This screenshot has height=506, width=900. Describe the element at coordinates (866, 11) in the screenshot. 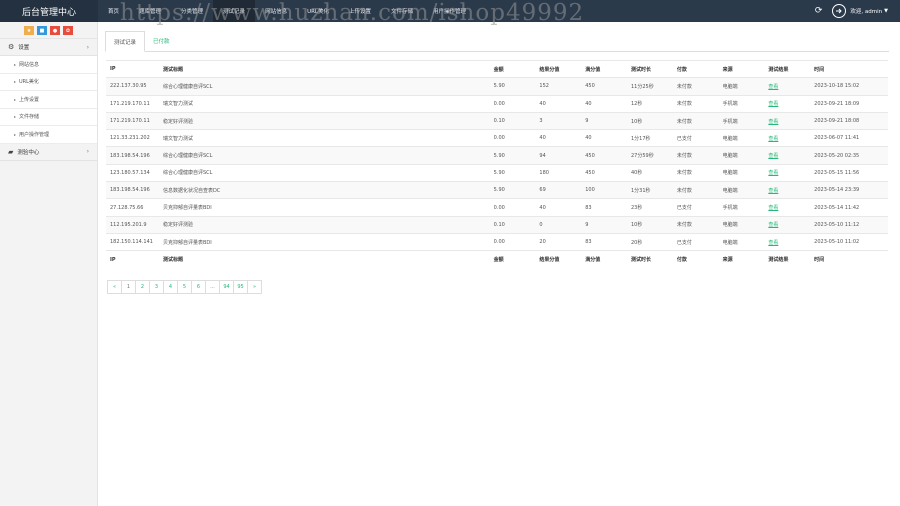

I see `welcome-user-label: 欢迎, admin` at that location.